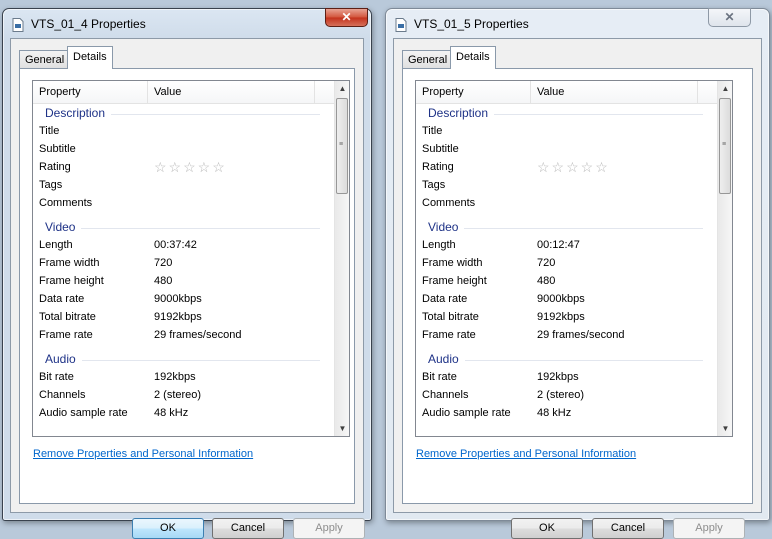 This screenshot has width=772, height=539. Describe the element at coordinates (56, 377) in the screenshot. I see `property-label: Bit rate` at that location.